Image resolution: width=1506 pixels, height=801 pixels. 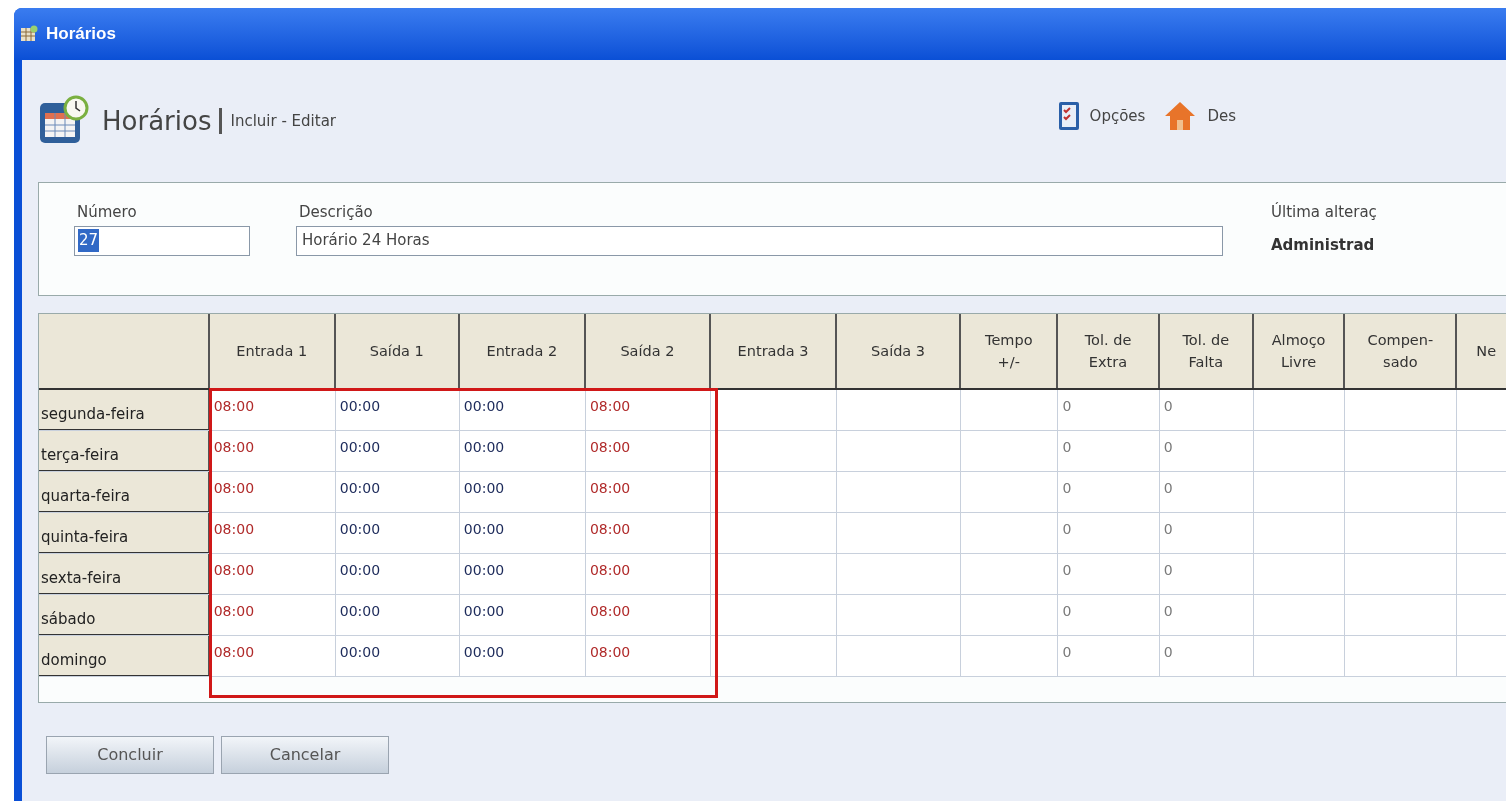 I want to click on window-icon, so click(x=29, y=34).